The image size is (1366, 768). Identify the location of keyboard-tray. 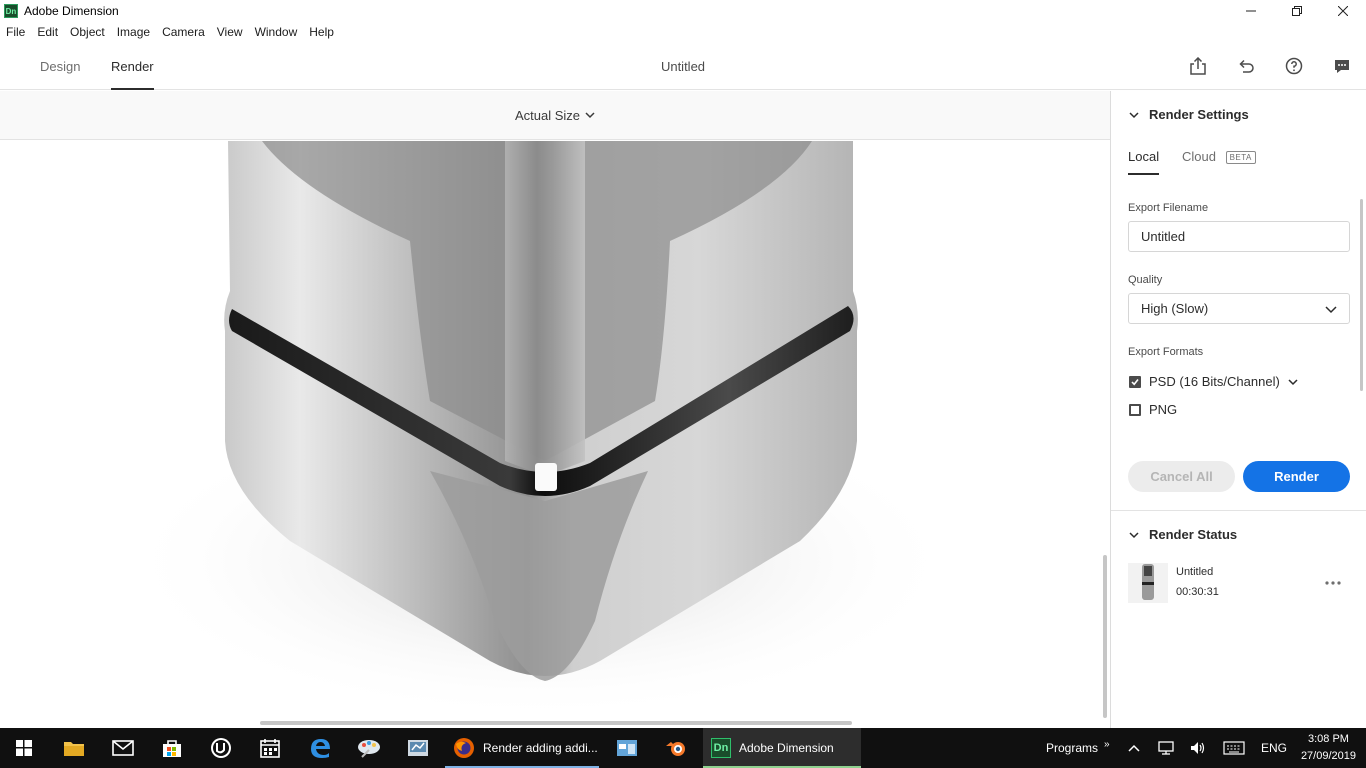
(1234, 748).